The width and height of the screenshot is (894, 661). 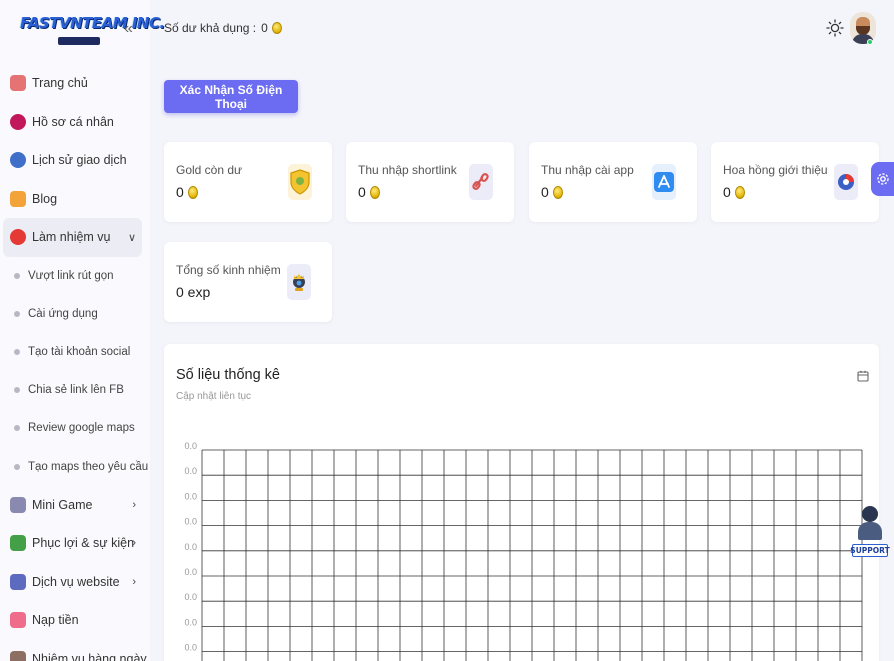 What do you see at coordinates (870, 514) in the screenshot?
I see `support-agent-icon` at bounding box center [870, 514].